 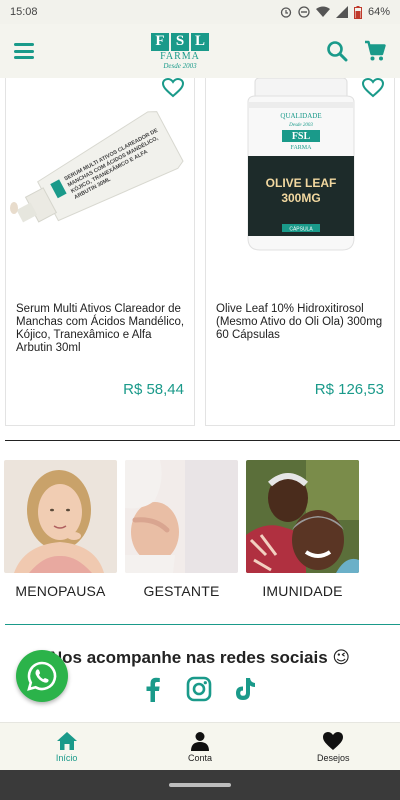 I want to click on heart-icon, so click(x=333, y=740).